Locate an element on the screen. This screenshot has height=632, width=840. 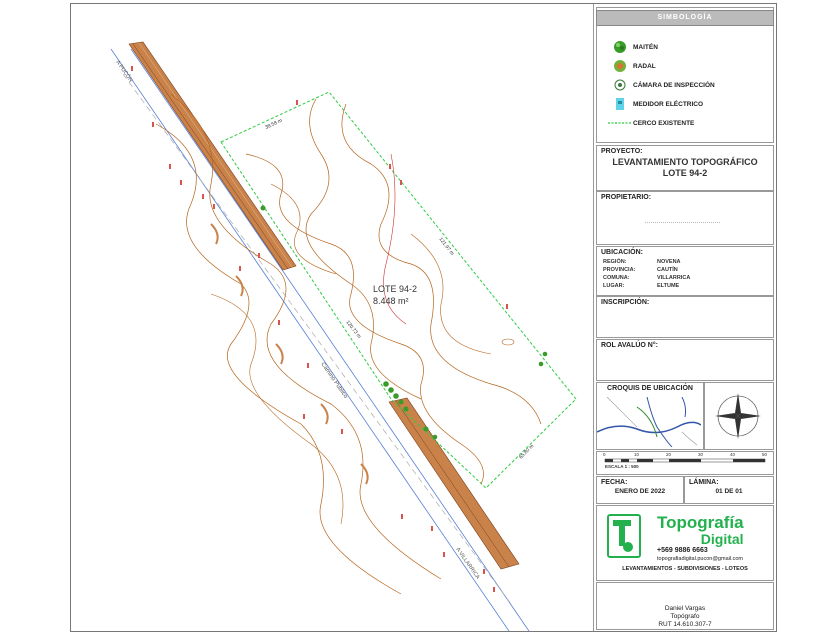
owner-line is located at coordinates (682, 222).